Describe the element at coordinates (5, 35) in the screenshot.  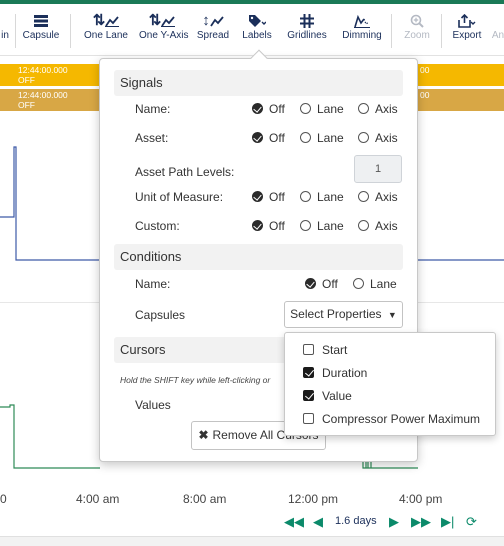
I see `toolbar-label: in` at that location.